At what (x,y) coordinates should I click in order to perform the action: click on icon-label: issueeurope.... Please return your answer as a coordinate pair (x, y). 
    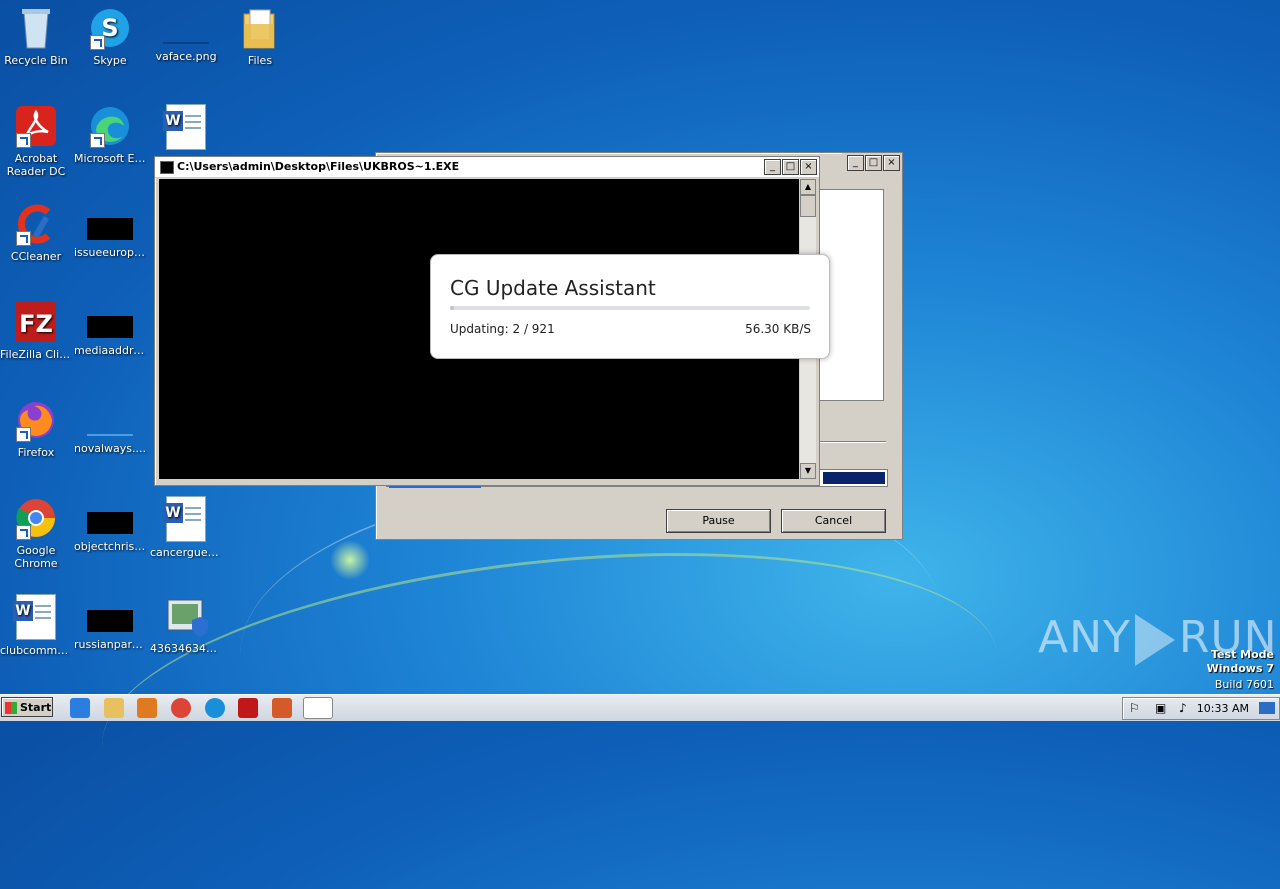
    Looking at the image, I should click on (111, 252).